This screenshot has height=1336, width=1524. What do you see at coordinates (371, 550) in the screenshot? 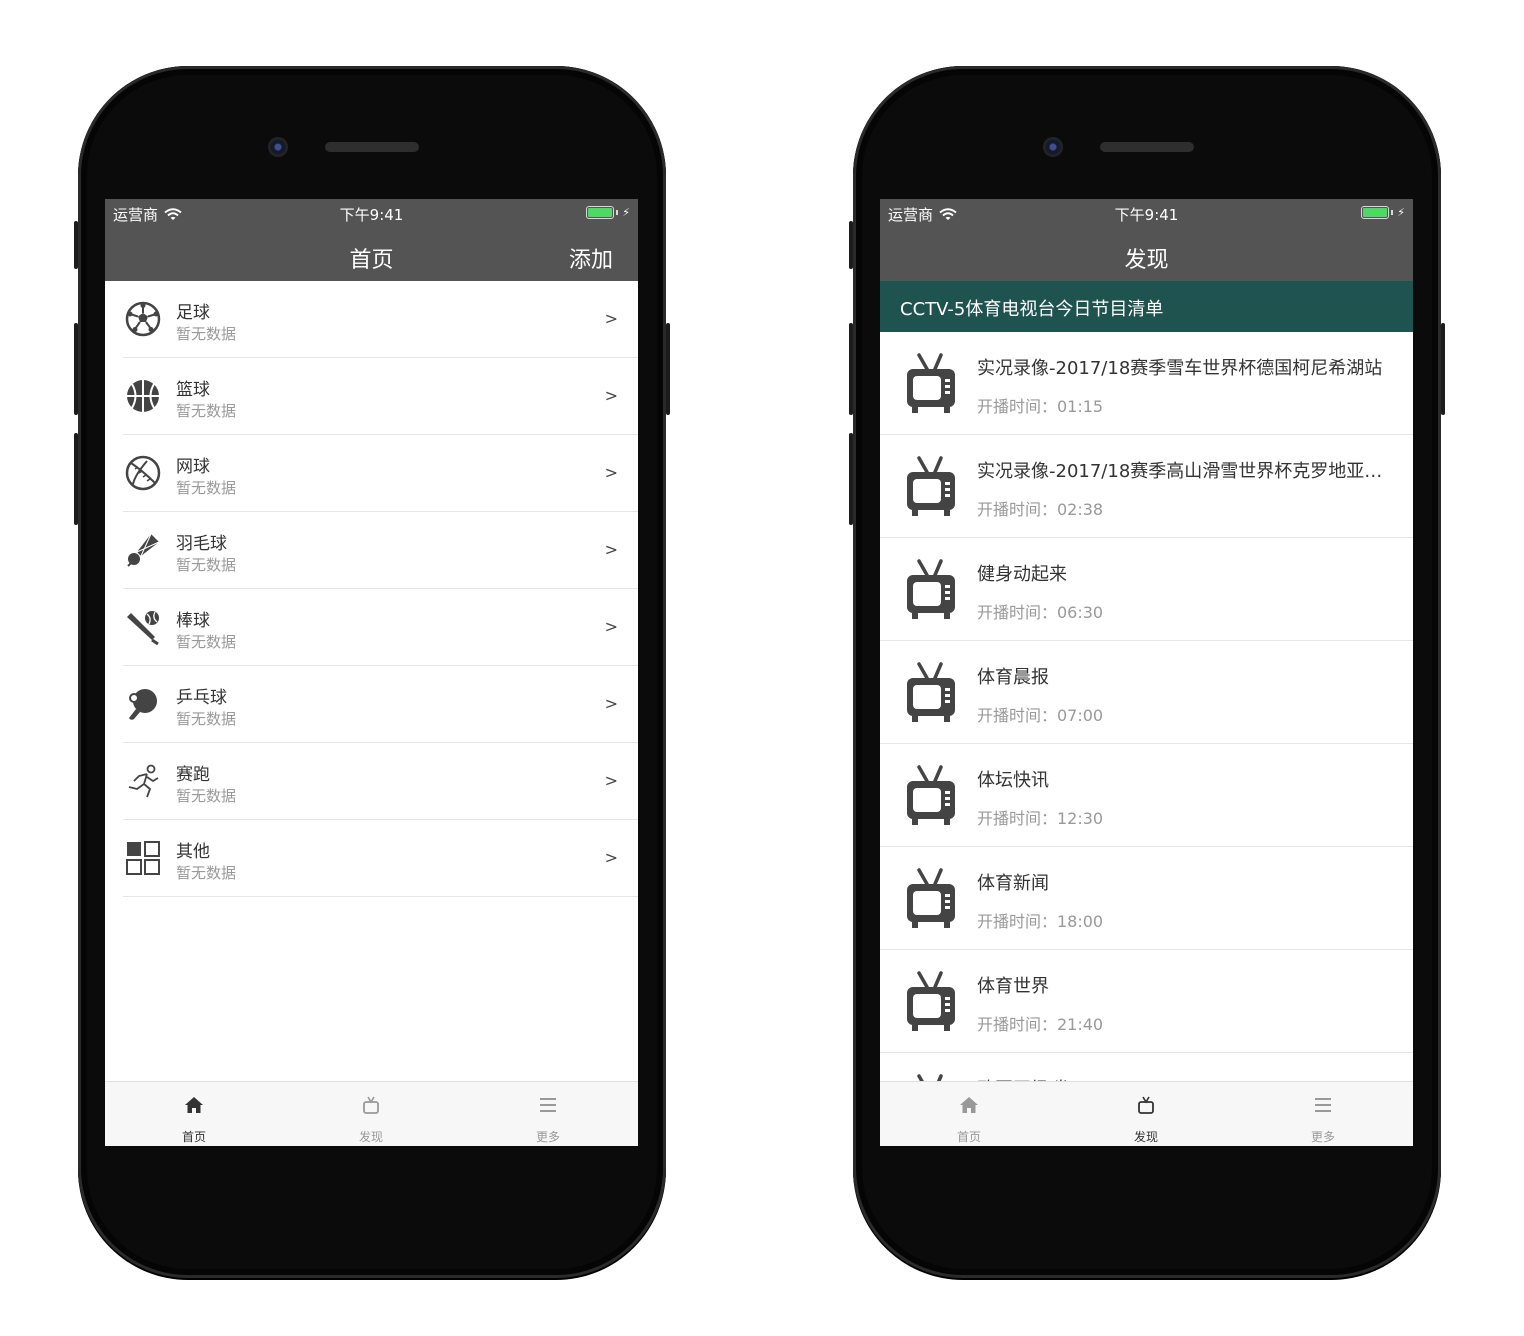
I see `list-item-badminton: 羽毛球 暂无数据 >` at bounding box center [371, 550].